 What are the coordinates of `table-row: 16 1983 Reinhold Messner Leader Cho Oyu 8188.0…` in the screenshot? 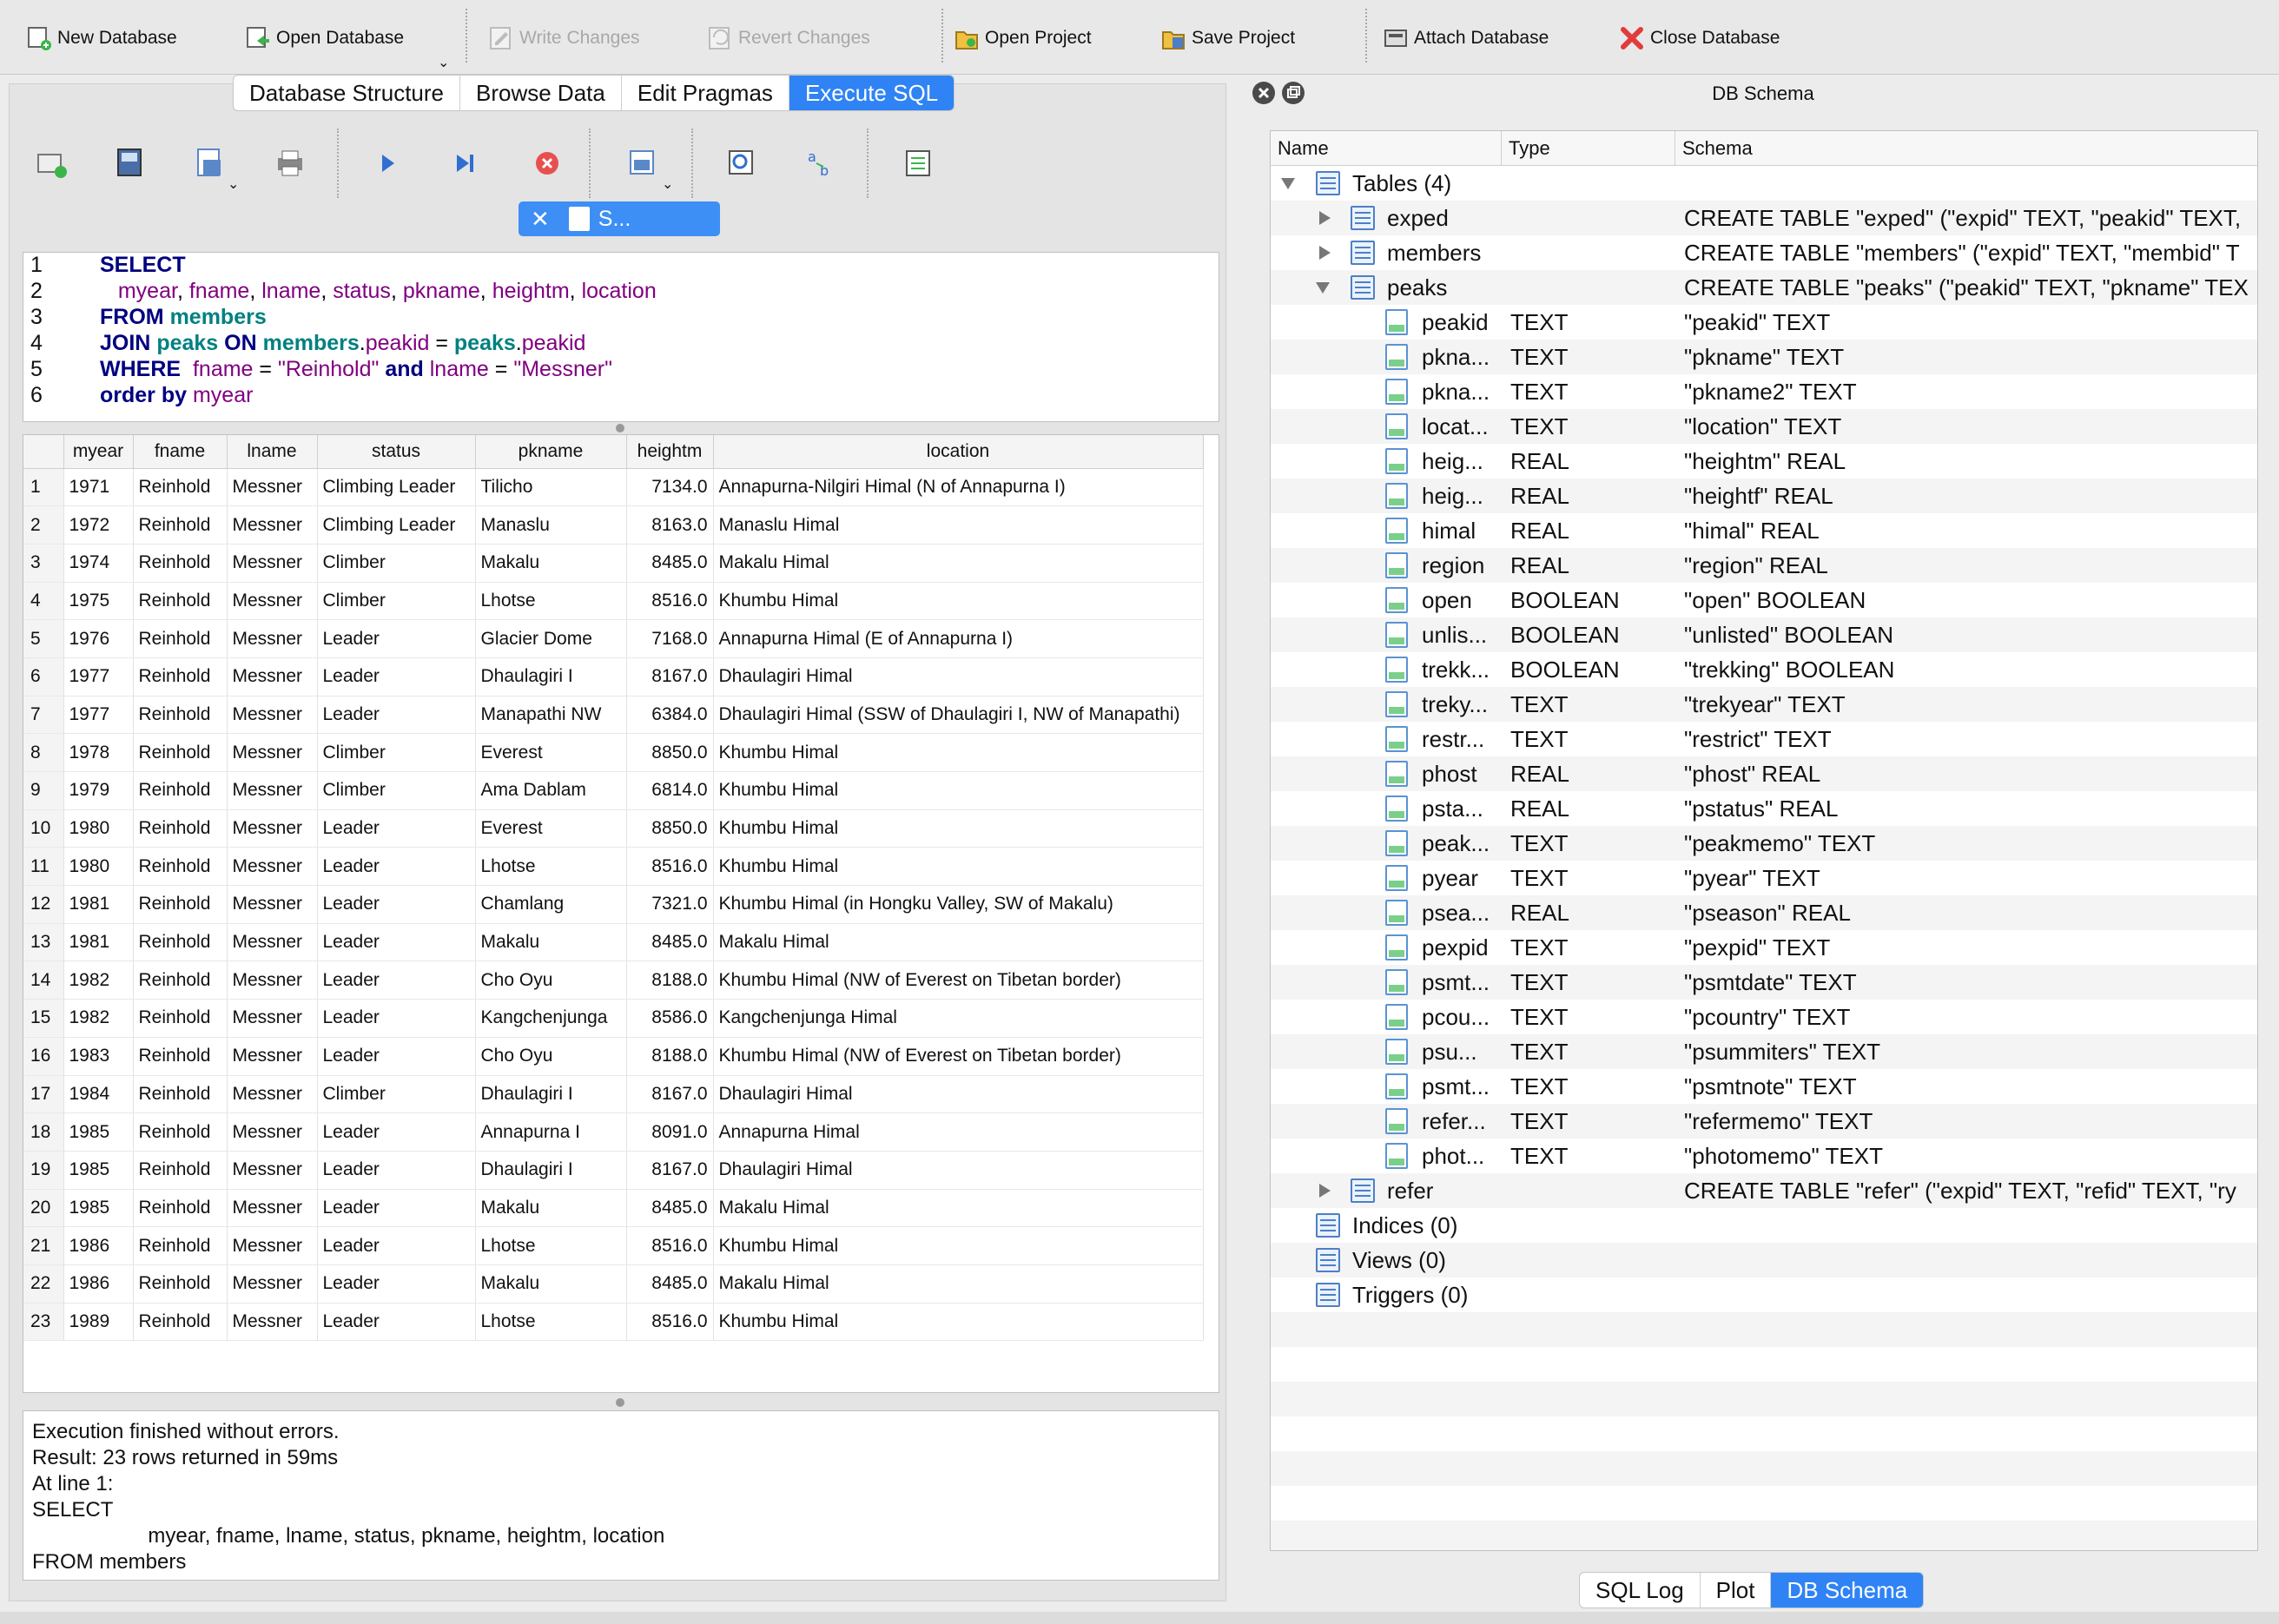 It's located at (613, 1056).